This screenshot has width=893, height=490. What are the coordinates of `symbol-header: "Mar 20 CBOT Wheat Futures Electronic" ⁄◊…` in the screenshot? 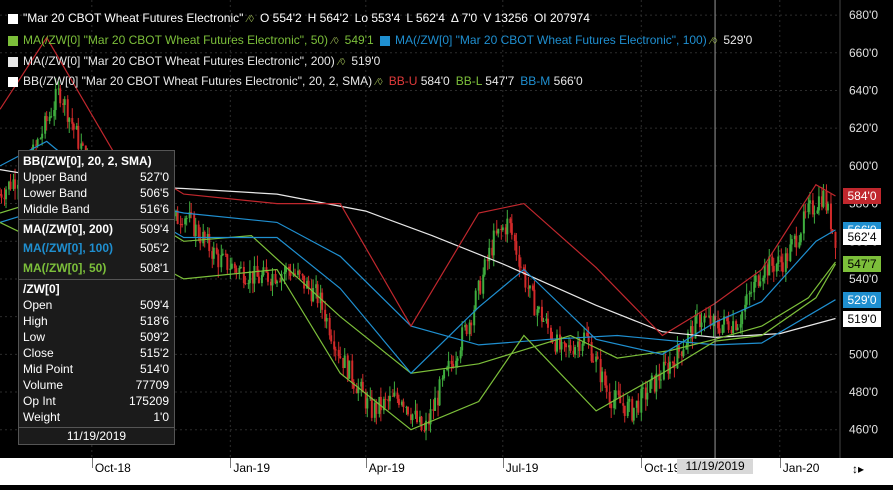 It's located at (302, 18).